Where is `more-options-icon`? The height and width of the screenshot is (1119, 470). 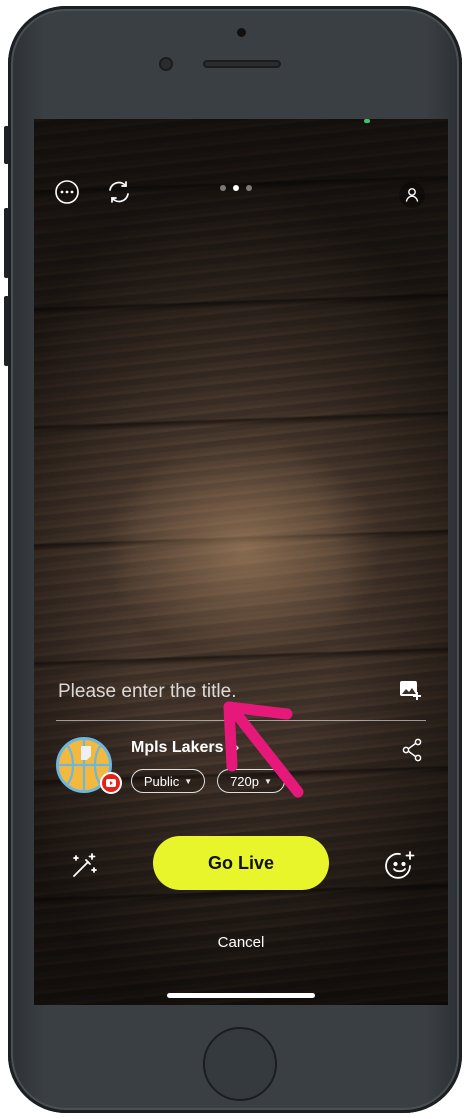
more-options-icon is located at coordinates (67, 192).